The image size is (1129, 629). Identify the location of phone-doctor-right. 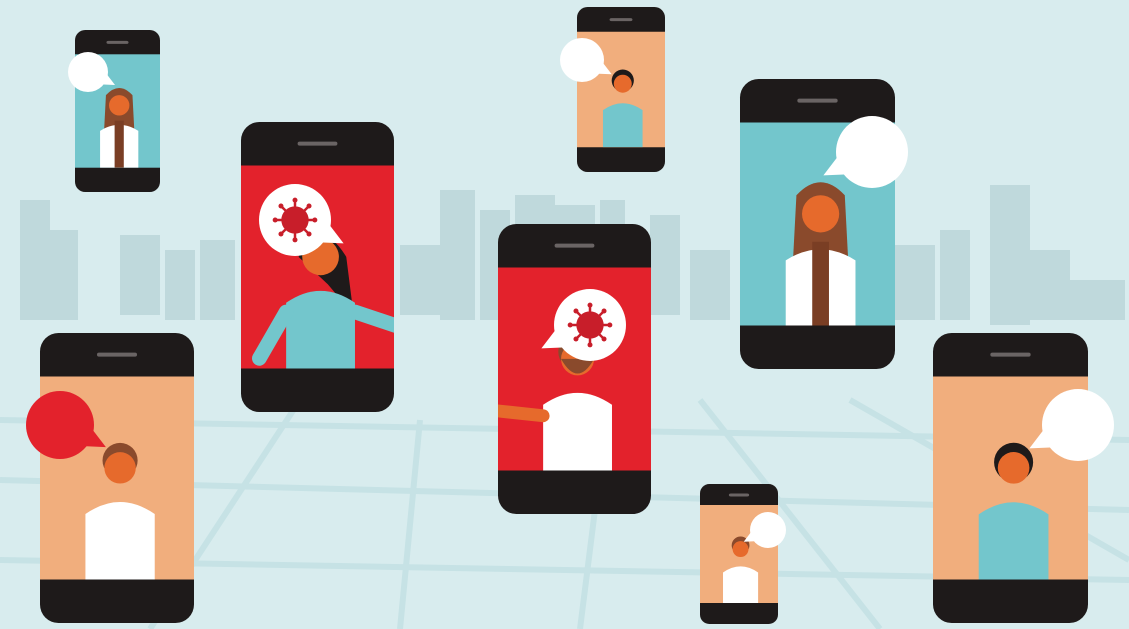
(824, 224).